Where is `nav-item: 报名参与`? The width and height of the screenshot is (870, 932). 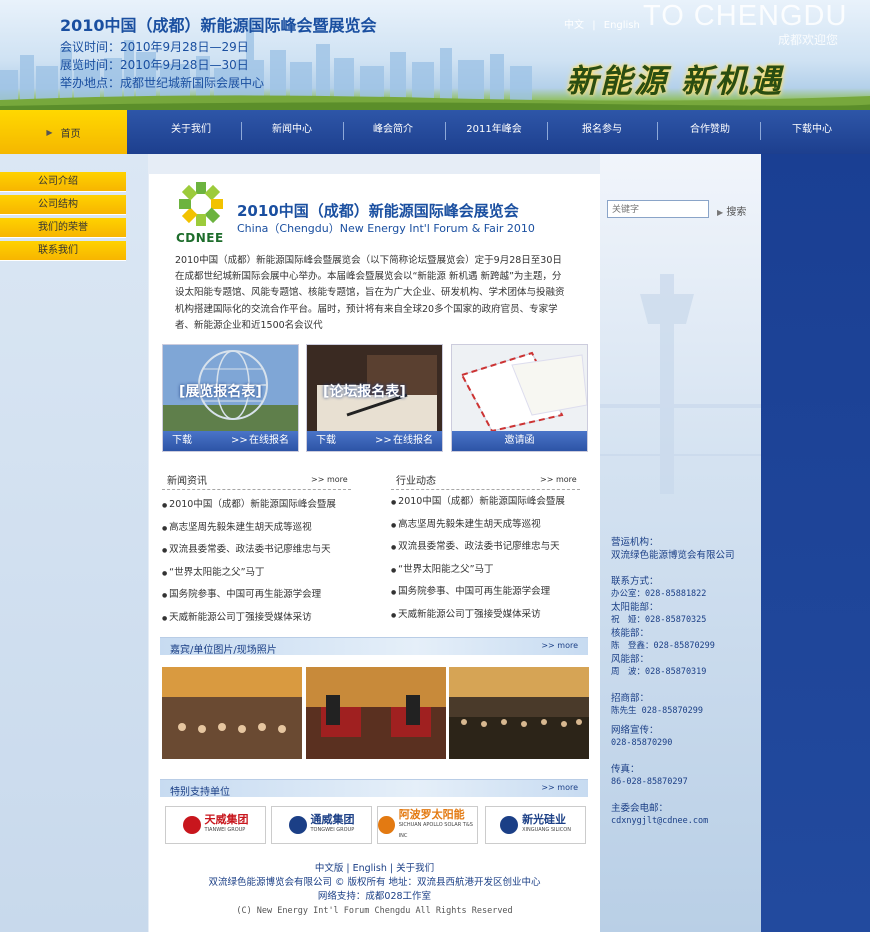
nav-item: 报名参与 is located at coordinates (602, 132).